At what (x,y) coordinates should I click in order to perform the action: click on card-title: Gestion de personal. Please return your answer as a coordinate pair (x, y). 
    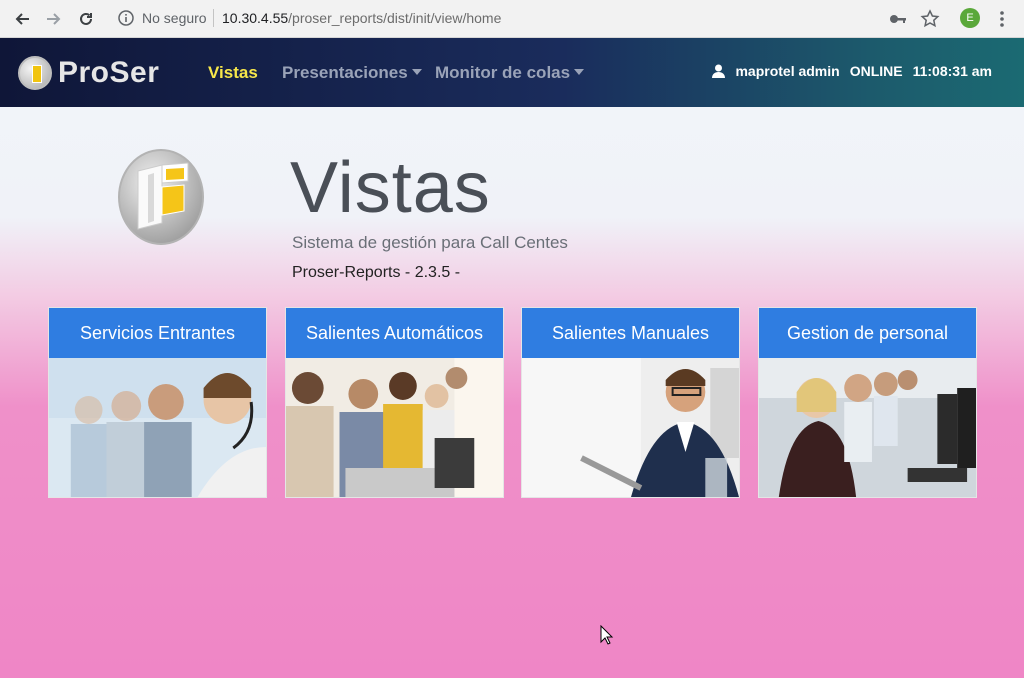
    Looking at the image, I should click on (867, 333).